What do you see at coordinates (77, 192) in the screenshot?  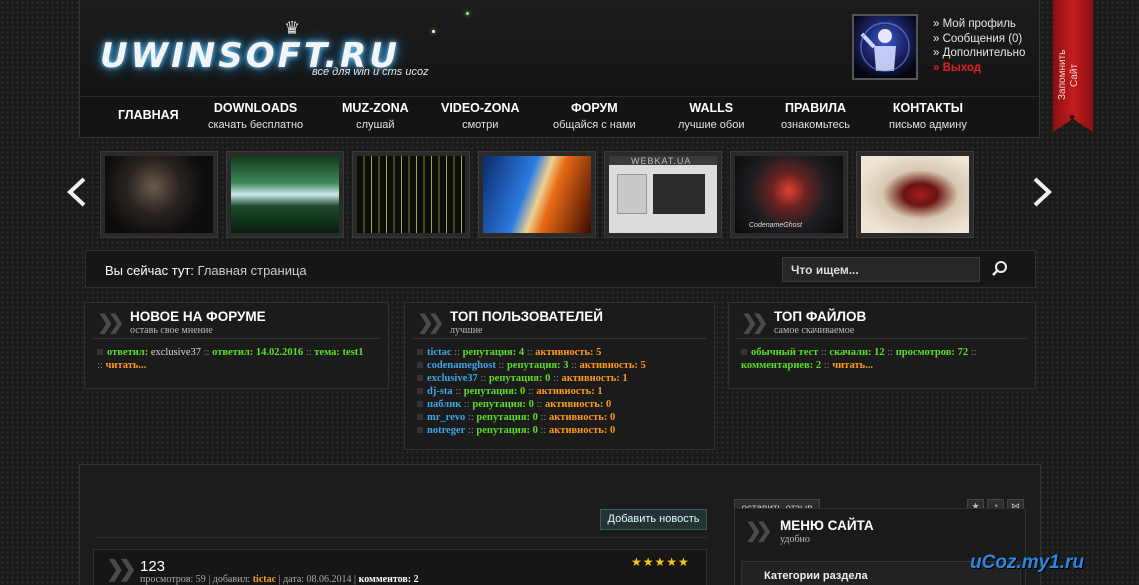 I see `slider-prev-arrow-icon` at bounding box center [77, 192].